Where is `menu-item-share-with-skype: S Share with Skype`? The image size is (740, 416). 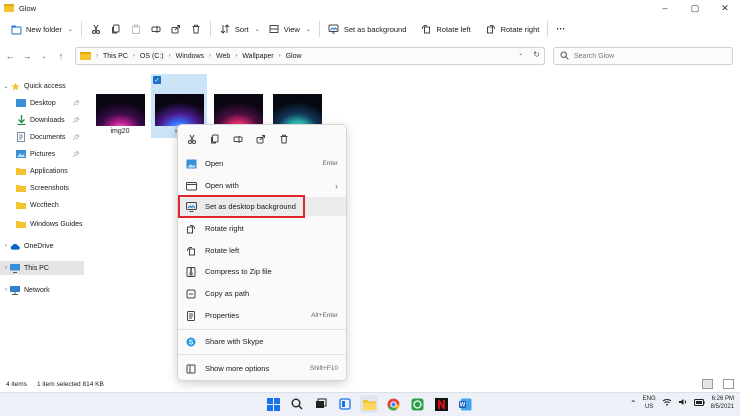 menu-item-share-with-skype: S Share with Skype is located at coordinates (263, 341).